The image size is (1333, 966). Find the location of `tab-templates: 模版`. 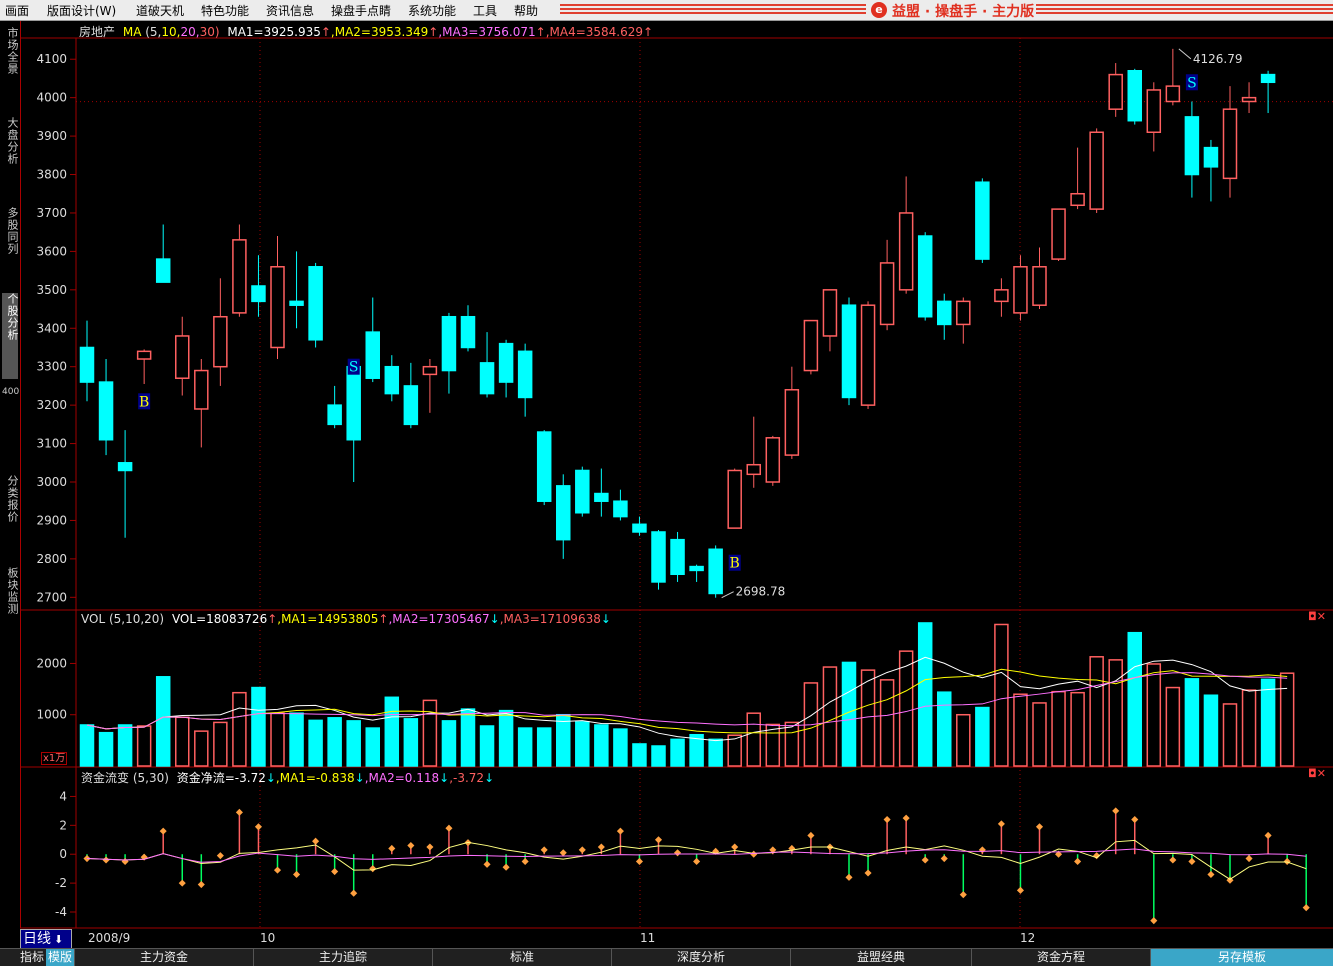

tab-templates: 模版 is located at coordinates (60, 957).